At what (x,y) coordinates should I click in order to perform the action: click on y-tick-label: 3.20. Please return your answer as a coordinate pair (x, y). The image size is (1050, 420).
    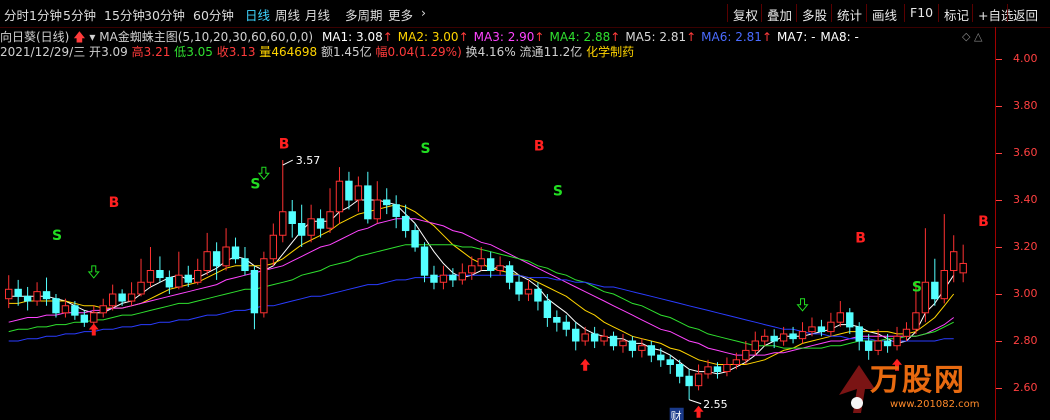
    Looking at the image, I should click on (1025, 246).